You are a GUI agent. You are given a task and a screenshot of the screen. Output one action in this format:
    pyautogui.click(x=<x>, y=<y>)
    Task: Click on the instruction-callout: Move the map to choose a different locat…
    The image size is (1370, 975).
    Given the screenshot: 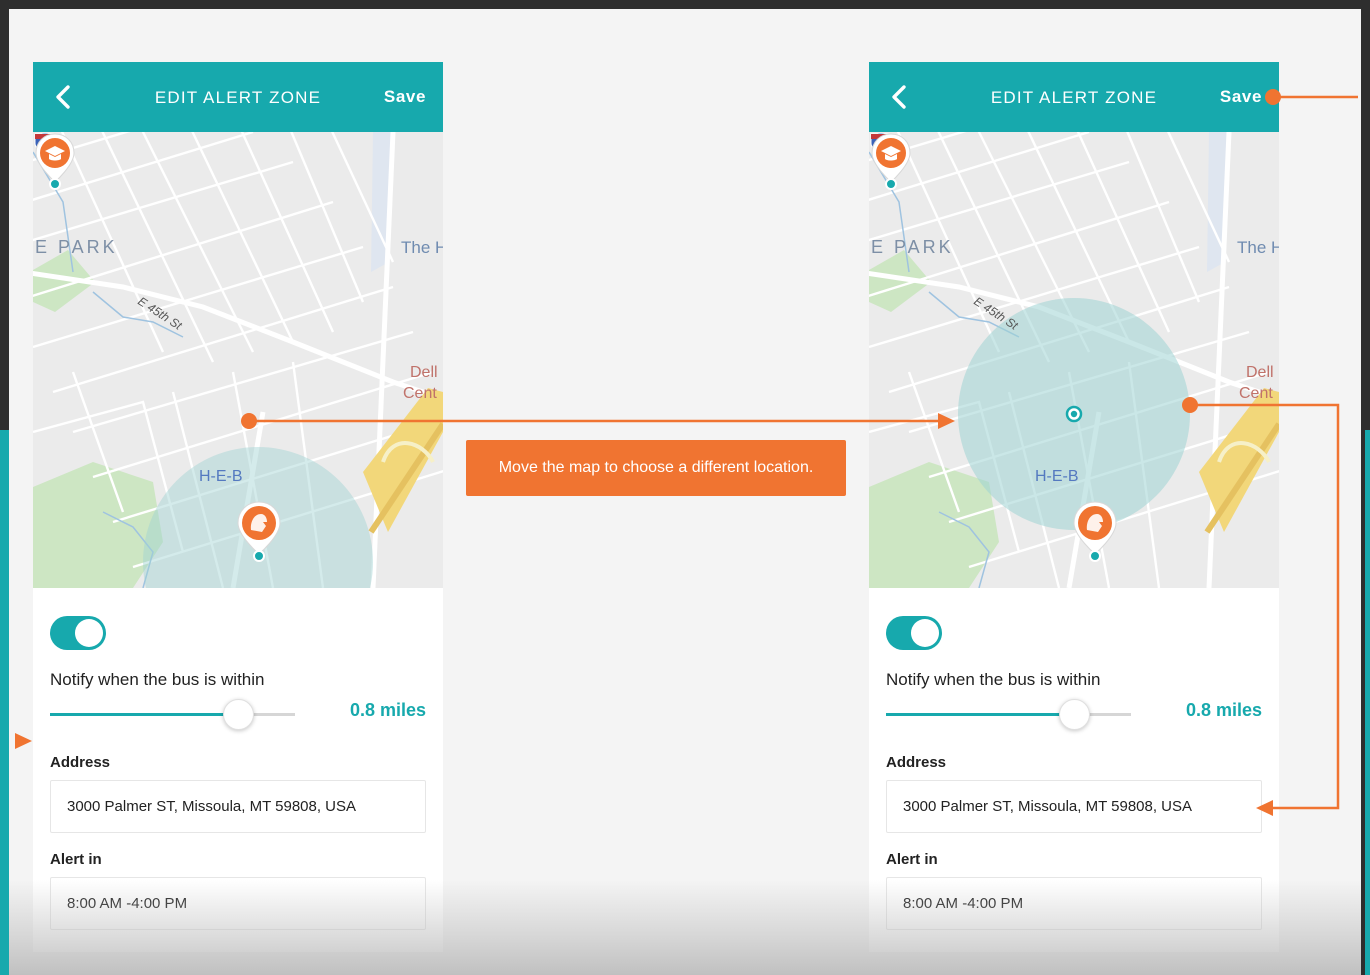 What is the action you would take?
    pyautogui.click(x=656, y=468)
    